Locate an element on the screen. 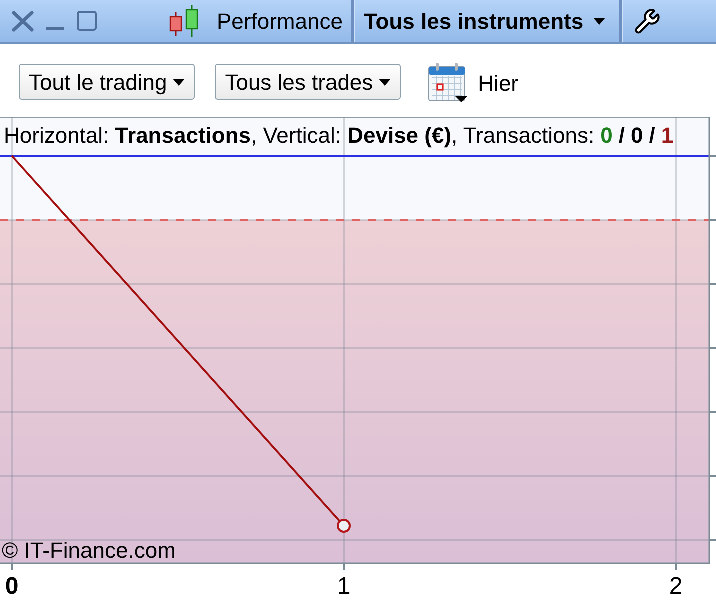 The image size is (716, 600). chart-summary-text: Horizontal: Transactions, Vertical: Devise (€), Transactions: is located at coordinates (299, 136).